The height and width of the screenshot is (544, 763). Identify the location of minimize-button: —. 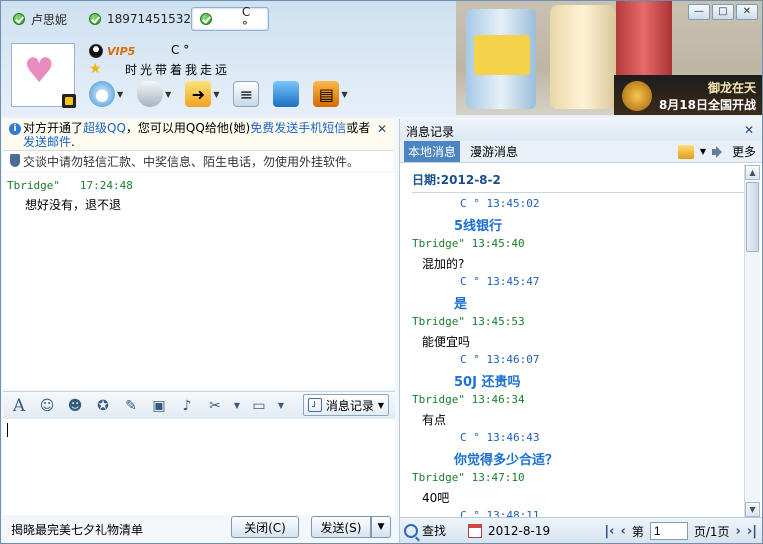
(699, 12).